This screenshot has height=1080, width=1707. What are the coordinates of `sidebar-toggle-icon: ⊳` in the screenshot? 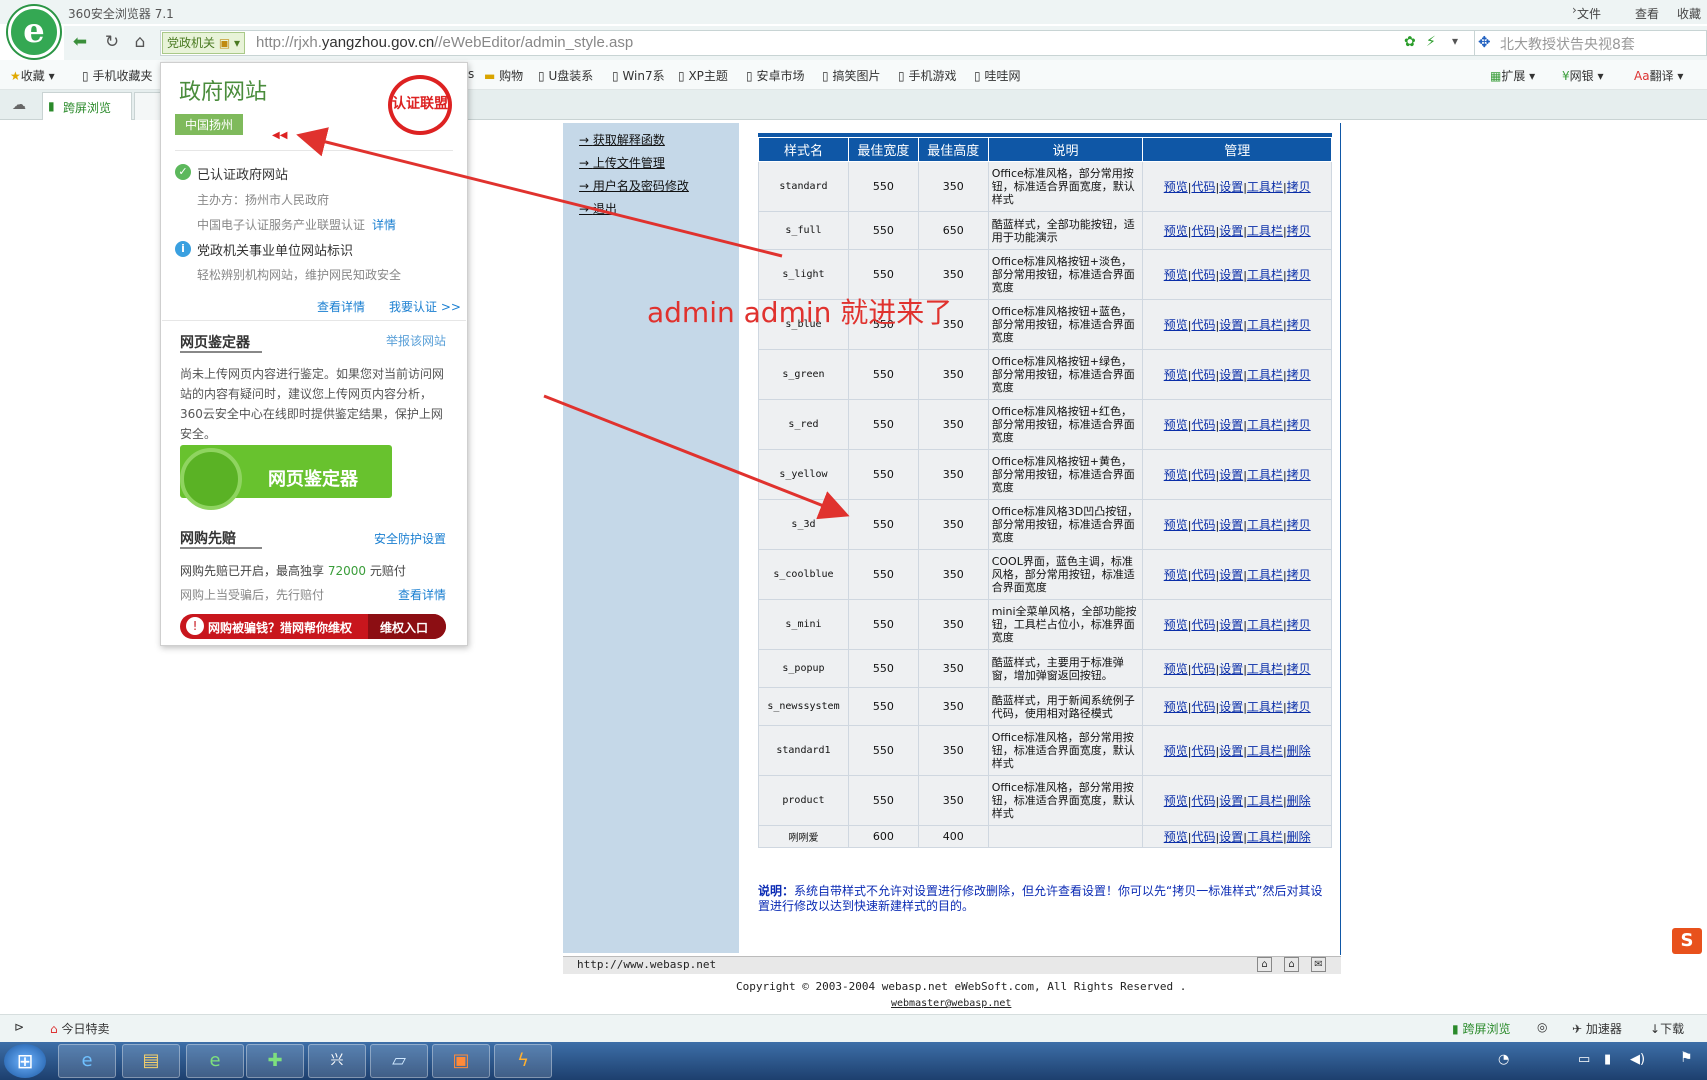 It's located at (19, 1027).